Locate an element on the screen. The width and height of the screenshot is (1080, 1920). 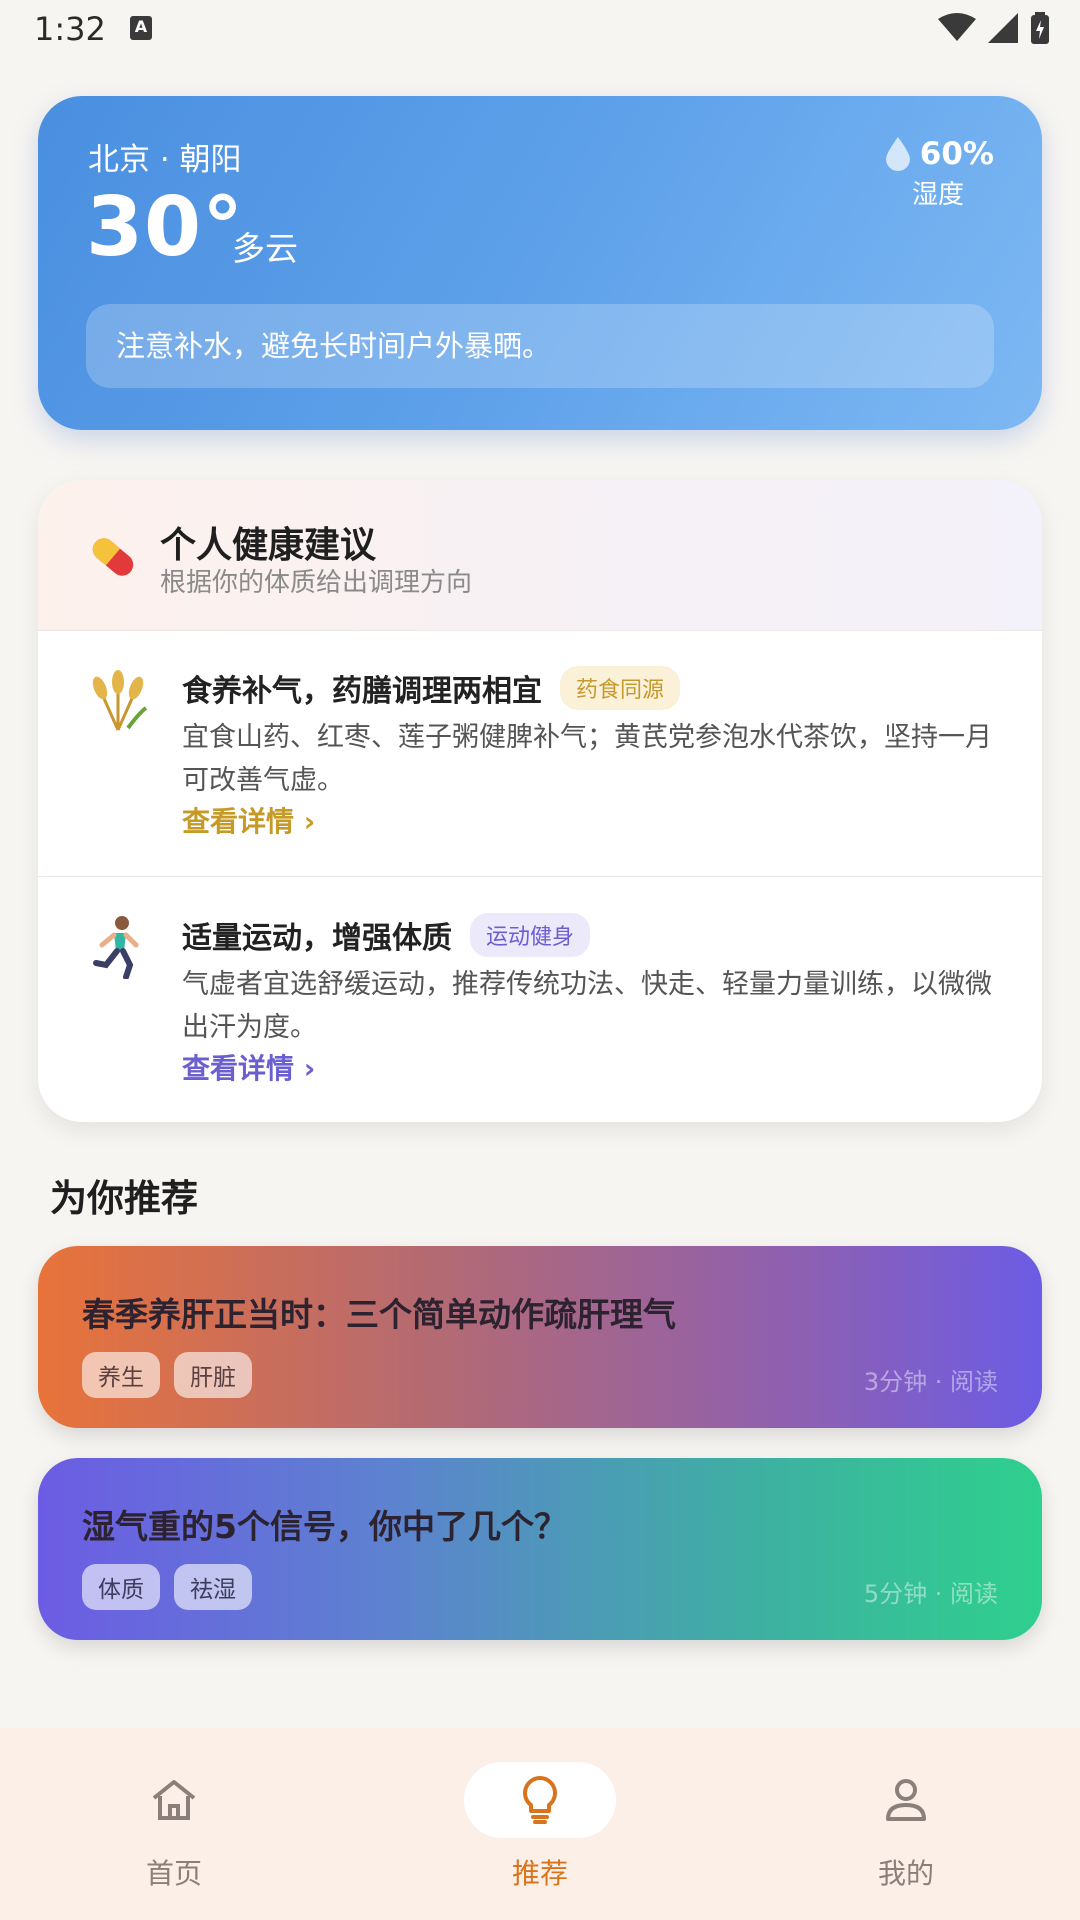
recommend-card-meta: 5分钟 · 阅读 is located at coordinates (930, 1594).